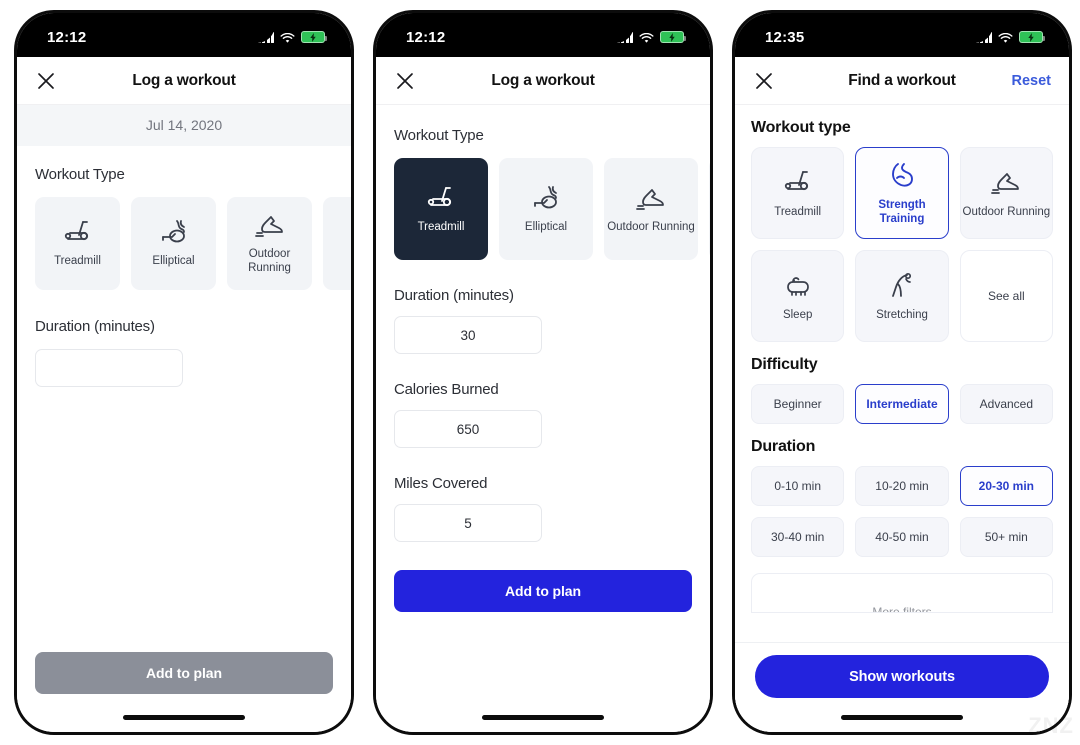  Describe the element at coordinates (1006, 537) in the screenshot. I see `duration-option-50-plus: 50+ min` at that location.